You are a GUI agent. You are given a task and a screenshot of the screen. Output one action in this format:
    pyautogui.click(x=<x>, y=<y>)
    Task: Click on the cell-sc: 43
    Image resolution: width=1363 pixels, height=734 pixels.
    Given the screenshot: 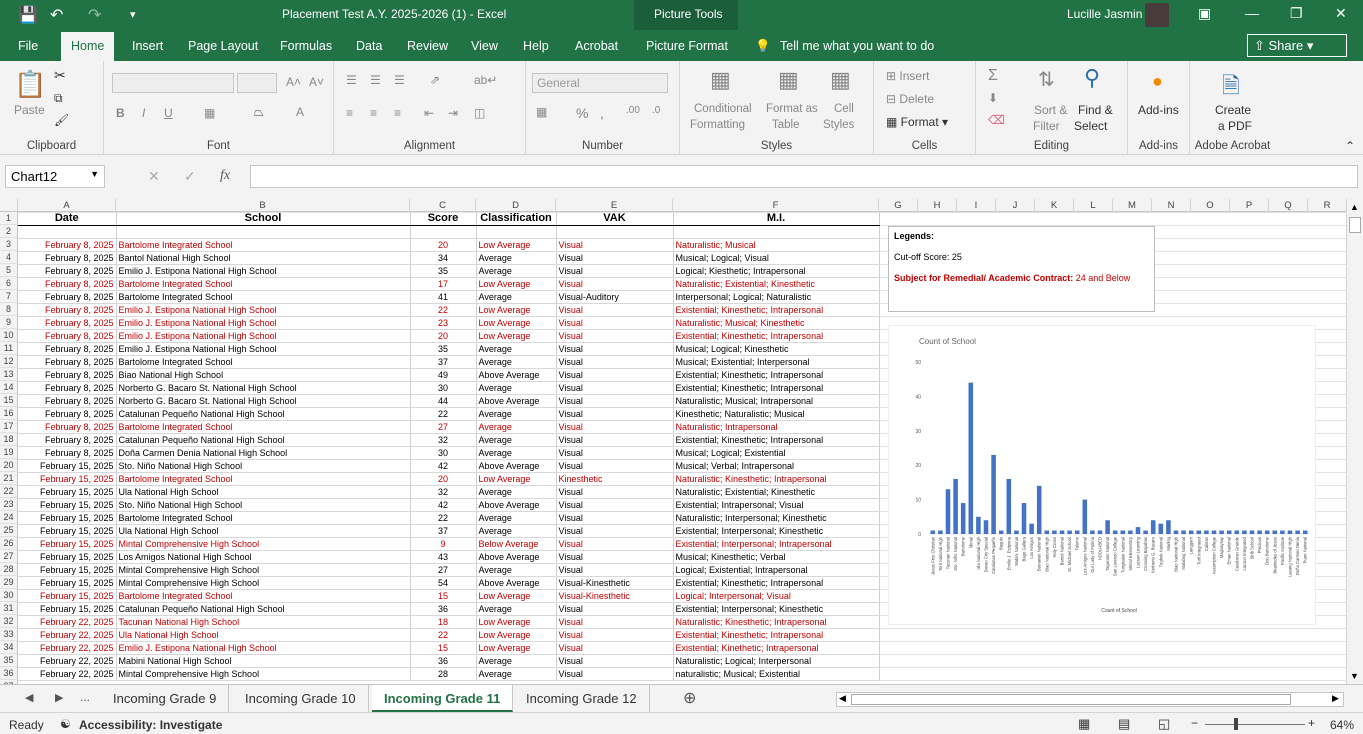 What is the action you would take?
    pyautogui.click(x=443, y=557)
    